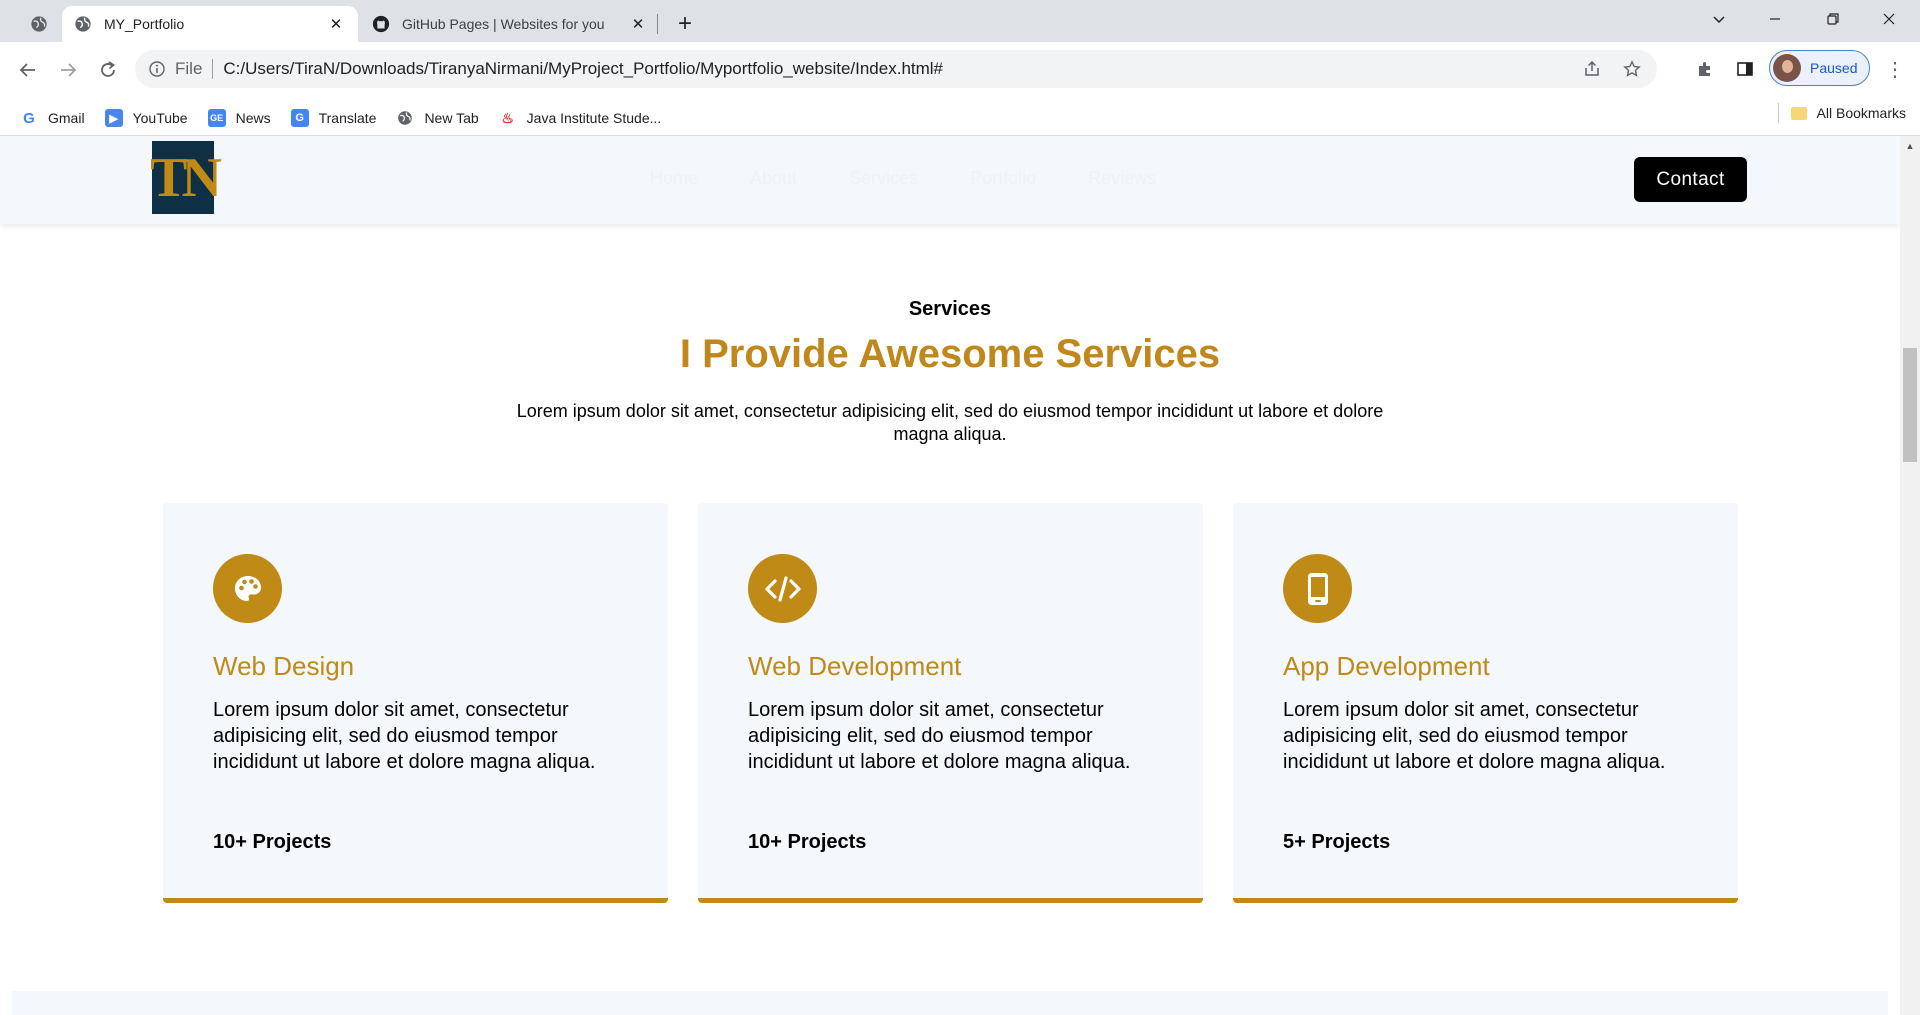 This screenshot has width=1920, height=1015. Describe the element at coordinates (160, 118) in the screenshot. I see `bookmark-label: YouTube` at that location.